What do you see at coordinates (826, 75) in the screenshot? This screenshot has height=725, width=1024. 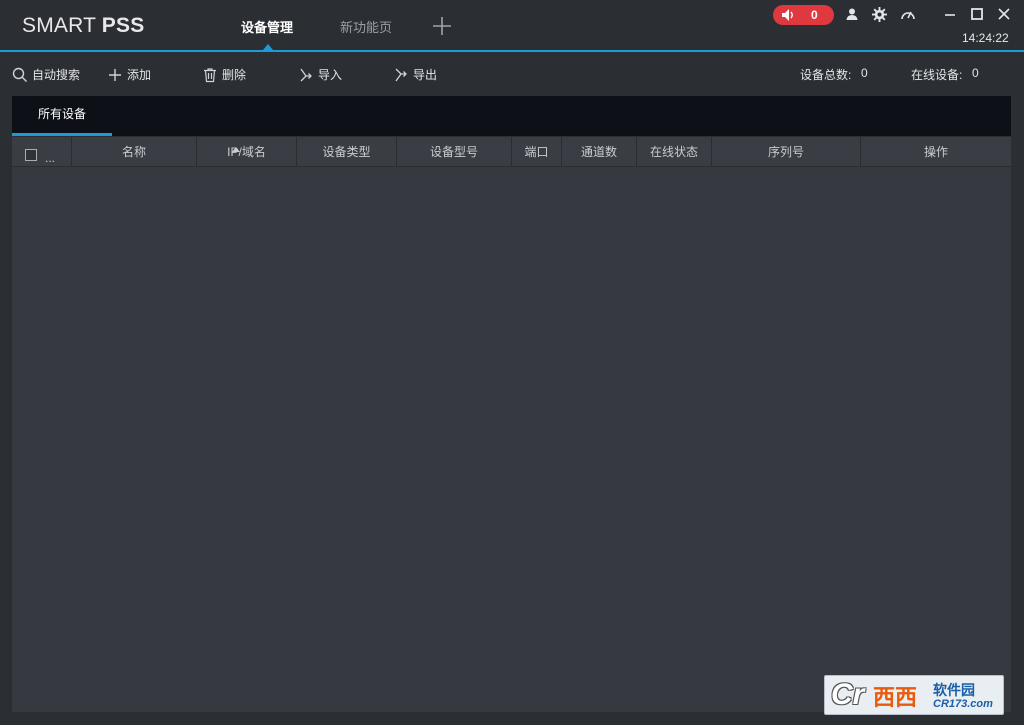 I see `total-devices-label: 设备总数:` at bounding box center [826, 75].